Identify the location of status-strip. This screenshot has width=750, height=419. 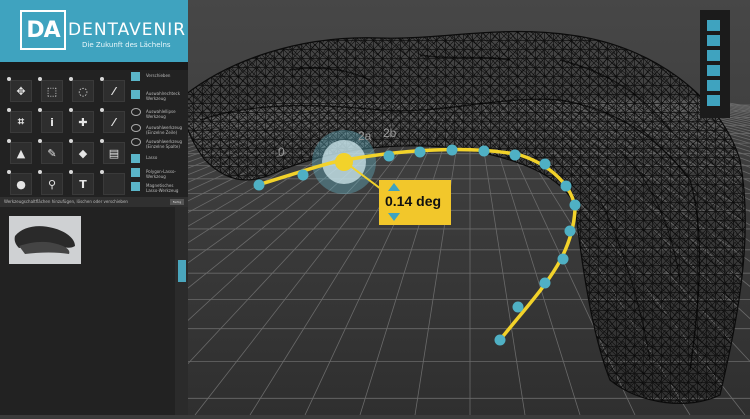
(94, 66).